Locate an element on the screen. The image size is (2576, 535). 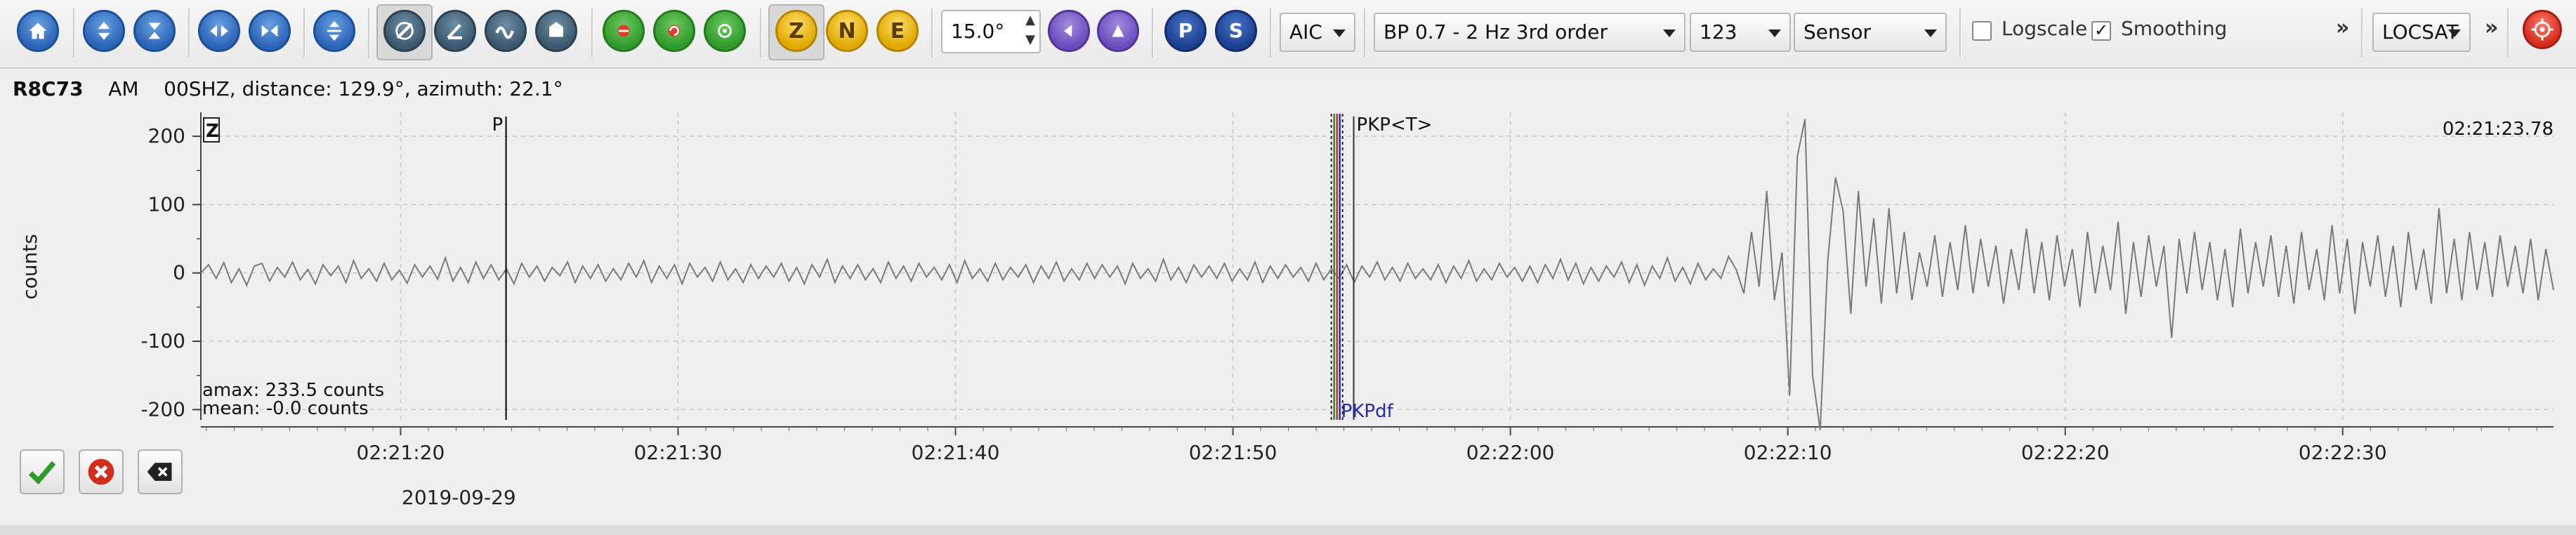
pick-s-label: S is located at coordinates (1236, 30).